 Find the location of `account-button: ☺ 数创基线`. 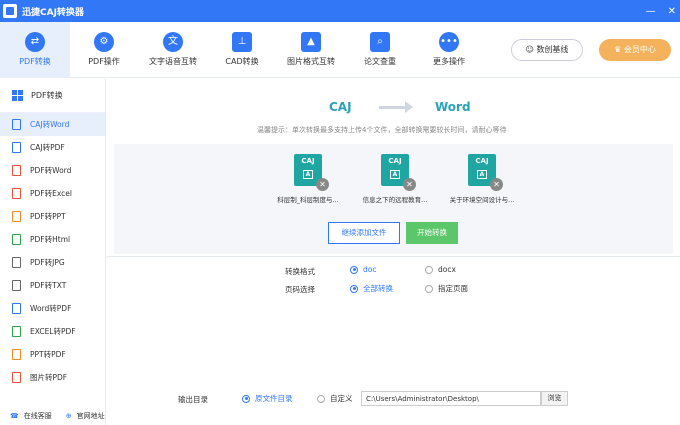

account-button: ☺ 数创基线 is located at coordinates (547, 50).